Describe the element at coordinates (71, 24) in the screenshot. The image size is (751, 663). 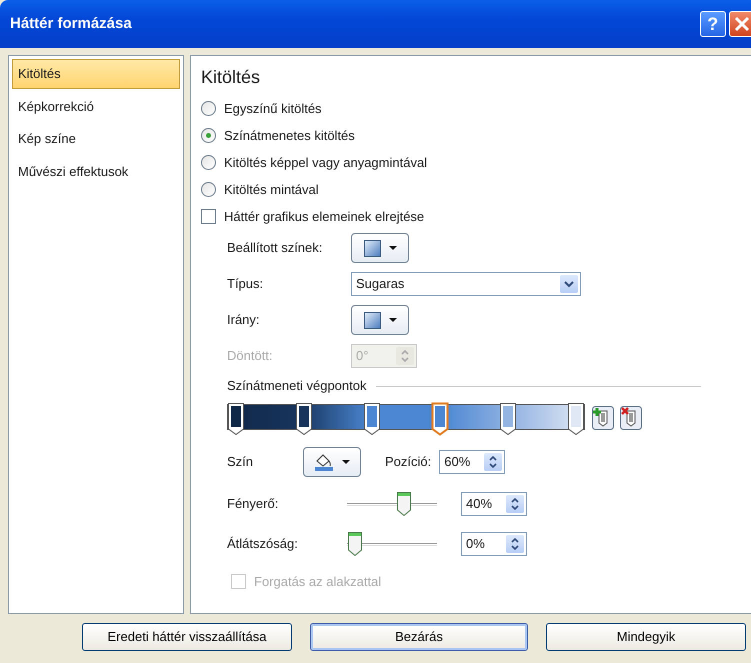
I see `window-title: Háttér formázása` at that location.